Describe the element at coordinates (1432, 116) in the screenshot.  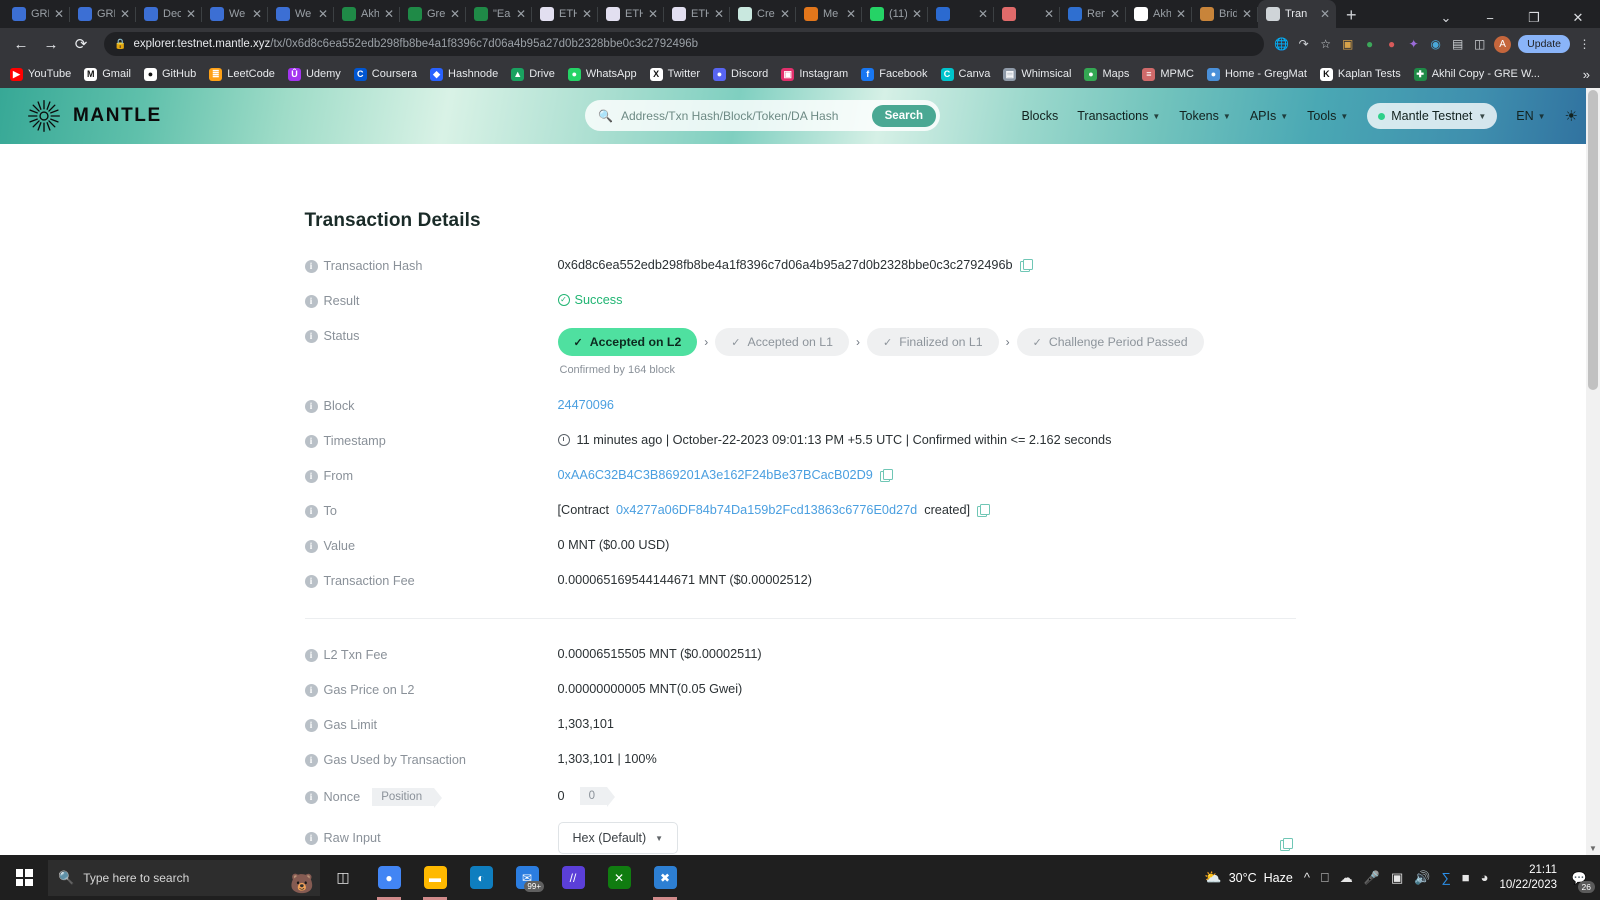
I see `network-selector: Mantle Testnet ▼` at that location.